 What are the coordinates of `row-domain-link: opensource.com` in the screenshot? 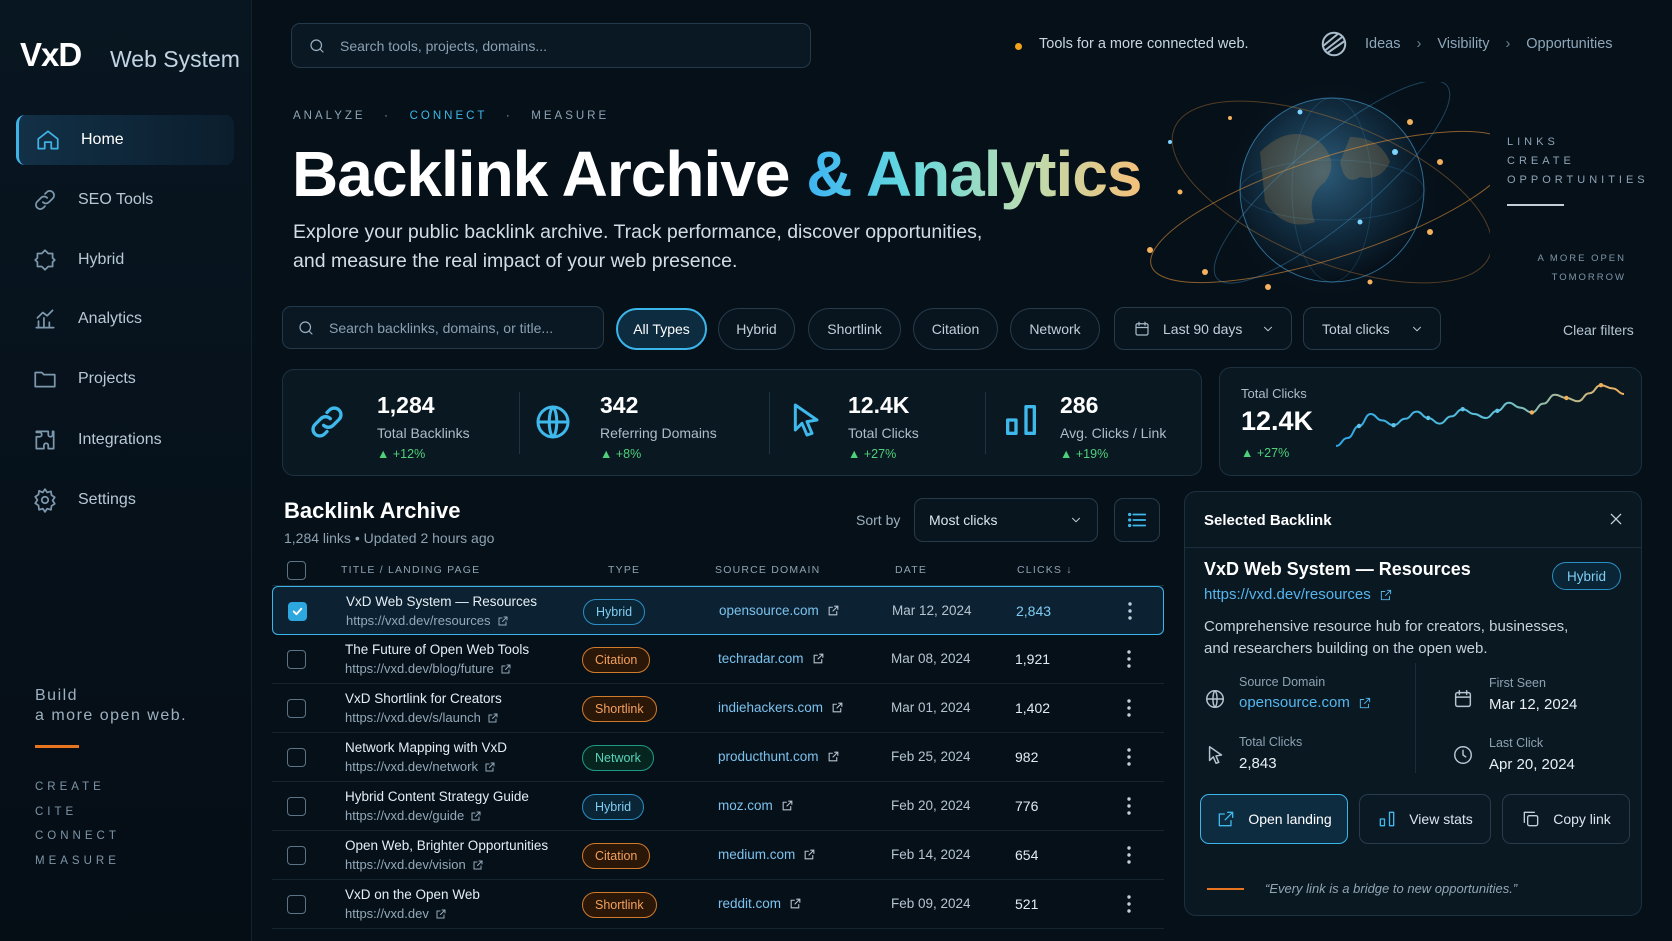 It's located at (779, 610).